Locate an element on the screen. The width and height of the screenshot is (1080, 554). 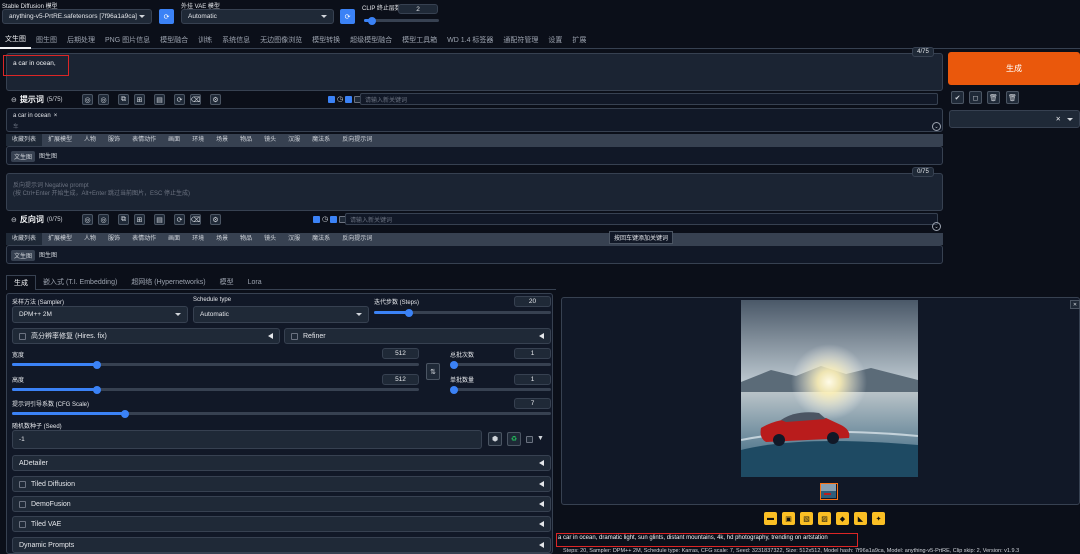
gen-tab-2: 超网络 (Hypernetworks) is located at coordinates (168, 282).